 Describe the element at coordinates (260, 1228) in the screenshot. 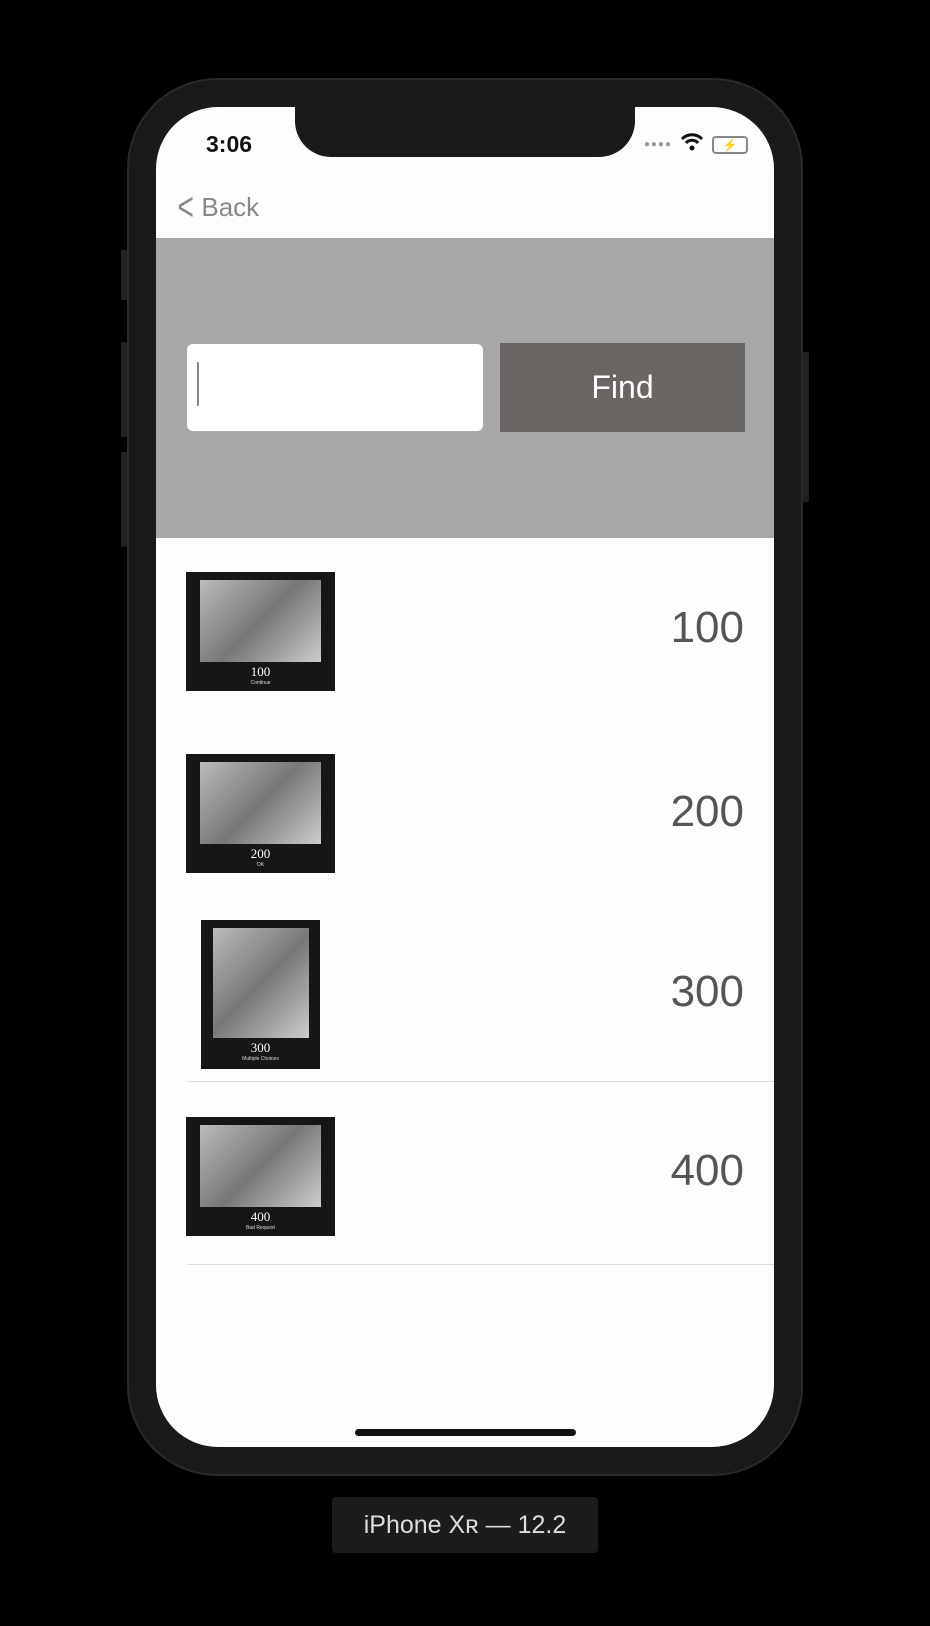

I see `thumbnail-caption: Bad Request` at that location.